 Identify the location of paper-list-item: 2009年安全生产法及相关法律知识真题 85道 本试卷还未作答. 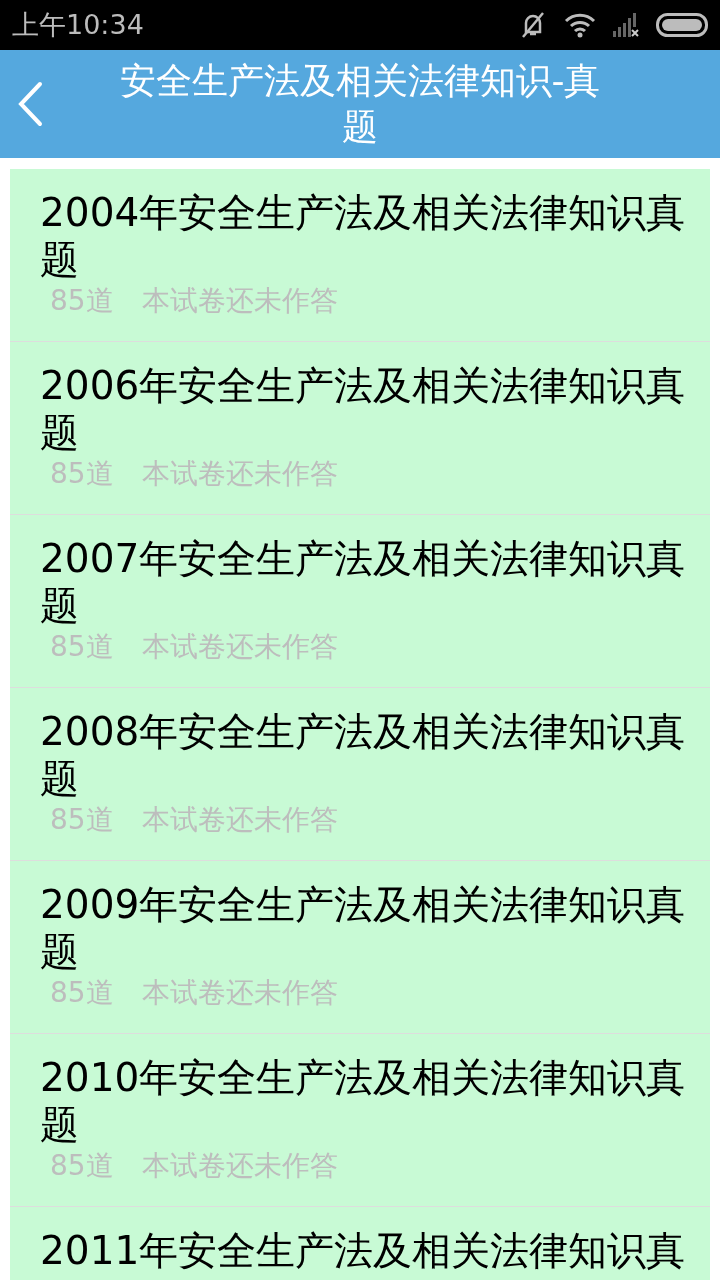
(360, 947).